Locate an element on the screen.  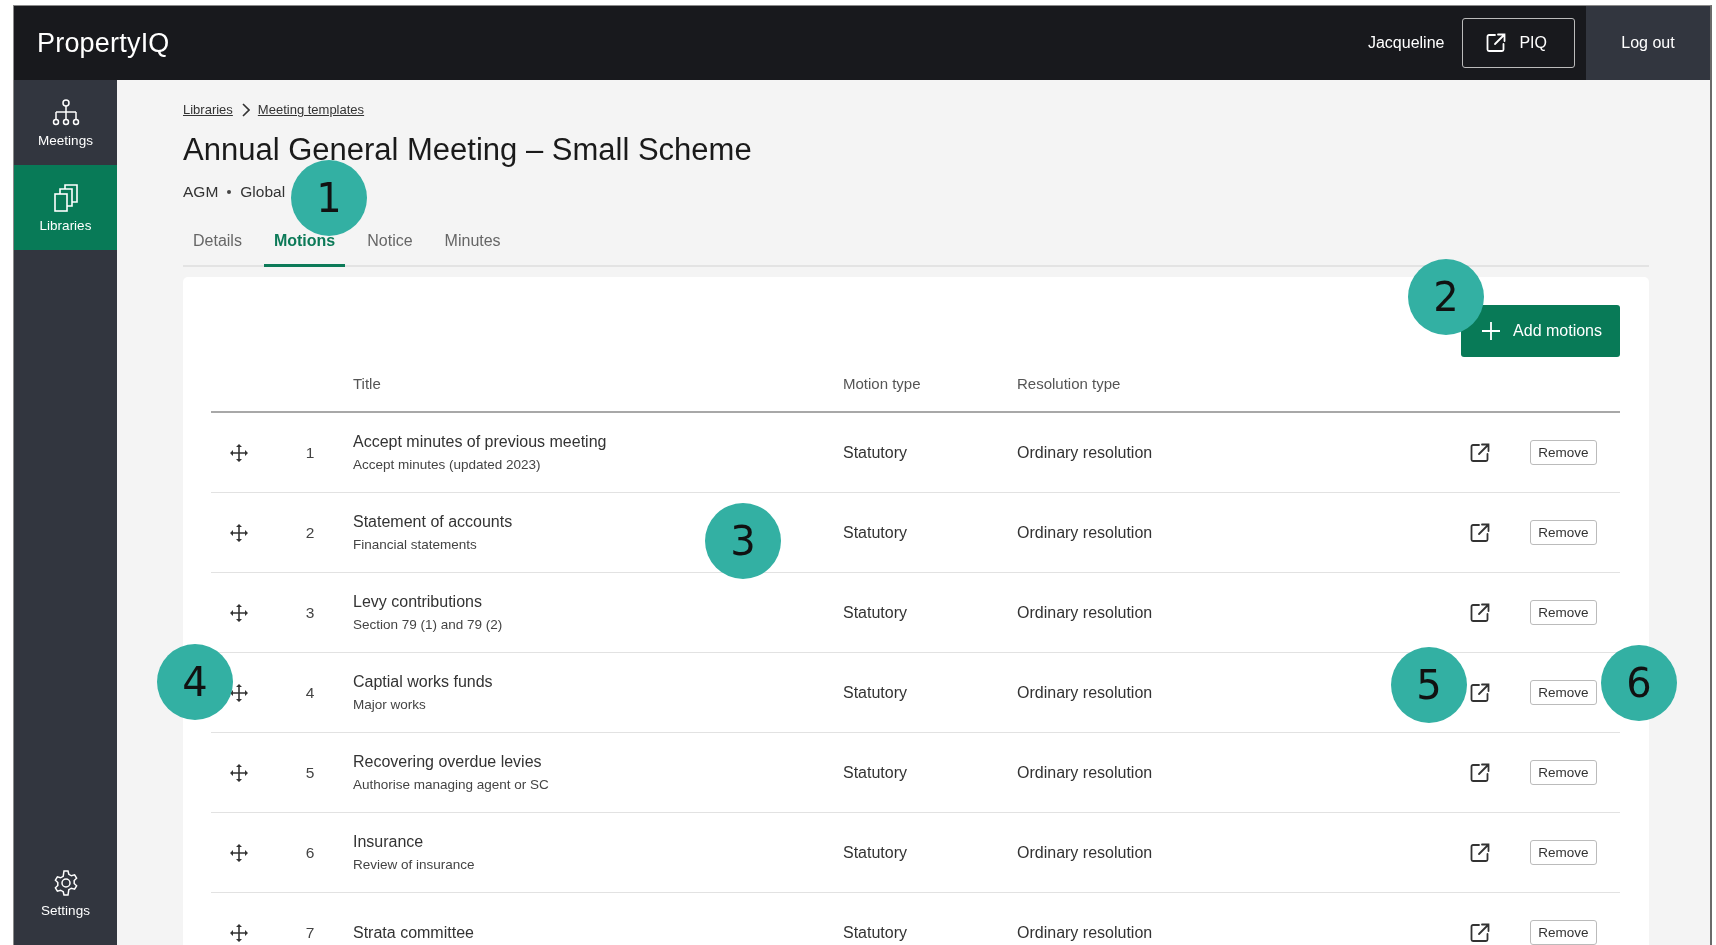
sidebar-item: Meetings is located at coordinates (65, 122).